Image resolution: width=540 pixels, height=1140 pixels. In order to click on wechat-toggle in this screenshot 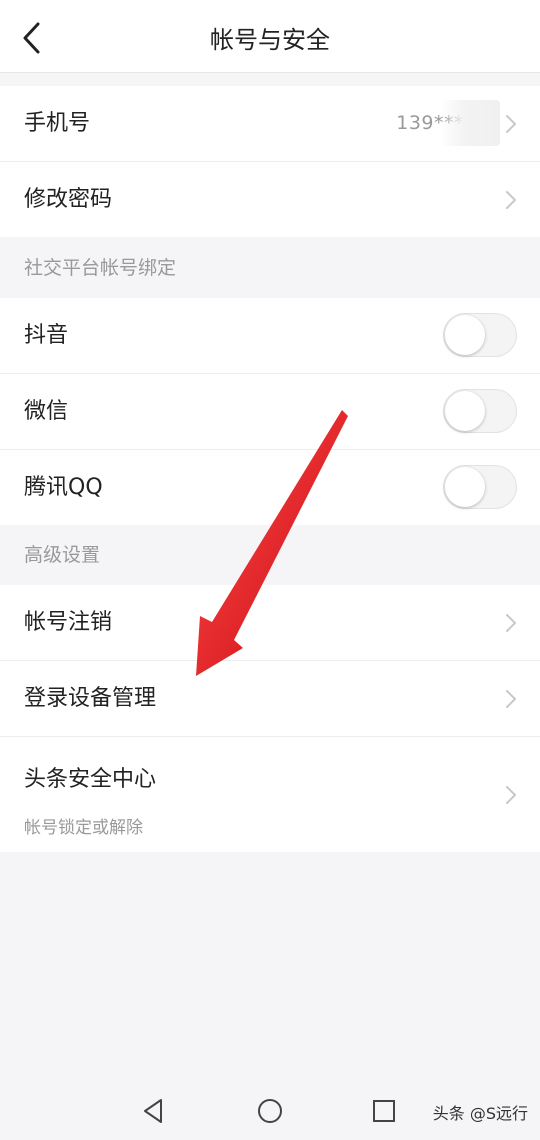, I will do `click(480, 411)`.